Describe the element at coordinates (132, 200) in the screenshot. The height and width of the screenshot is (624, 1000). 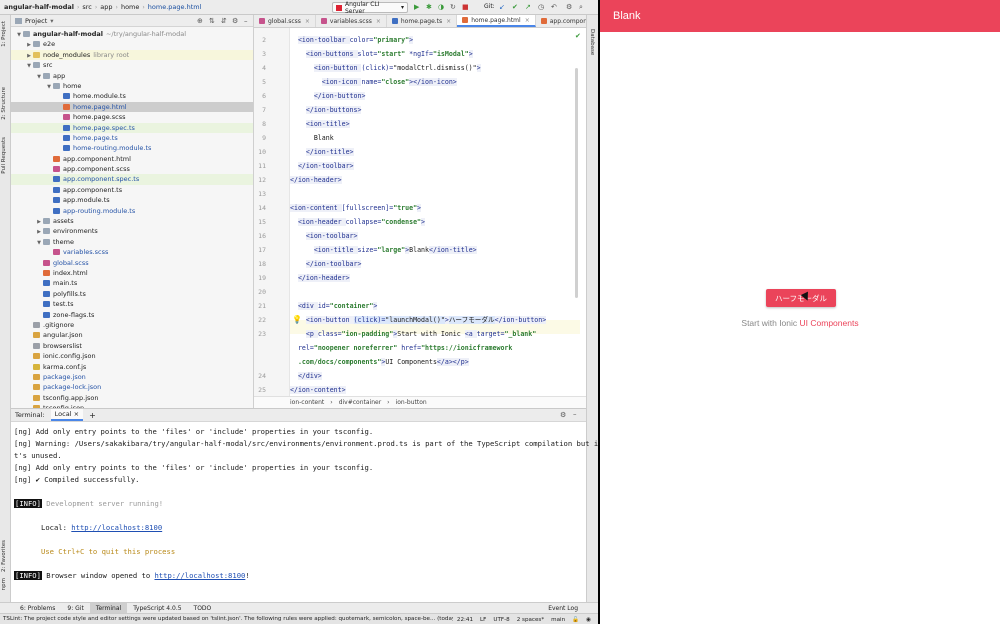
I see `tree-item: app.module.ts` at that location.